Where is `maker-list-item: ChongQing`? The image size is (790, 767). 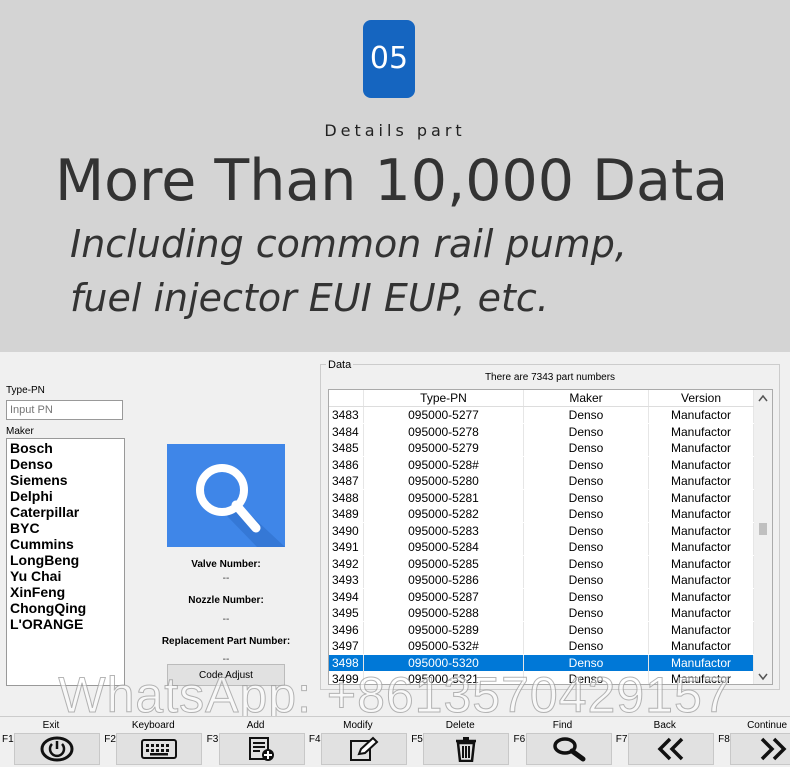
maker-list-item: ChongQing is located at coordinates (65, 608).